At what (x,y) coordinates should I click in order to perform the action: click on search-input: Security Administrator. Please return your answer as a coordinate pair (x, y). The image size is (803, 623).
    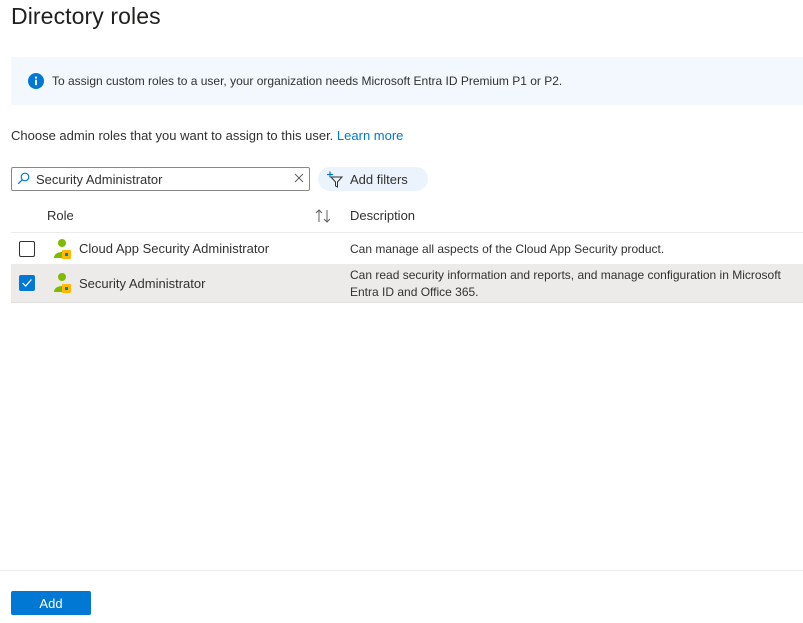
    Looking at the image, I should click on (160, 179).